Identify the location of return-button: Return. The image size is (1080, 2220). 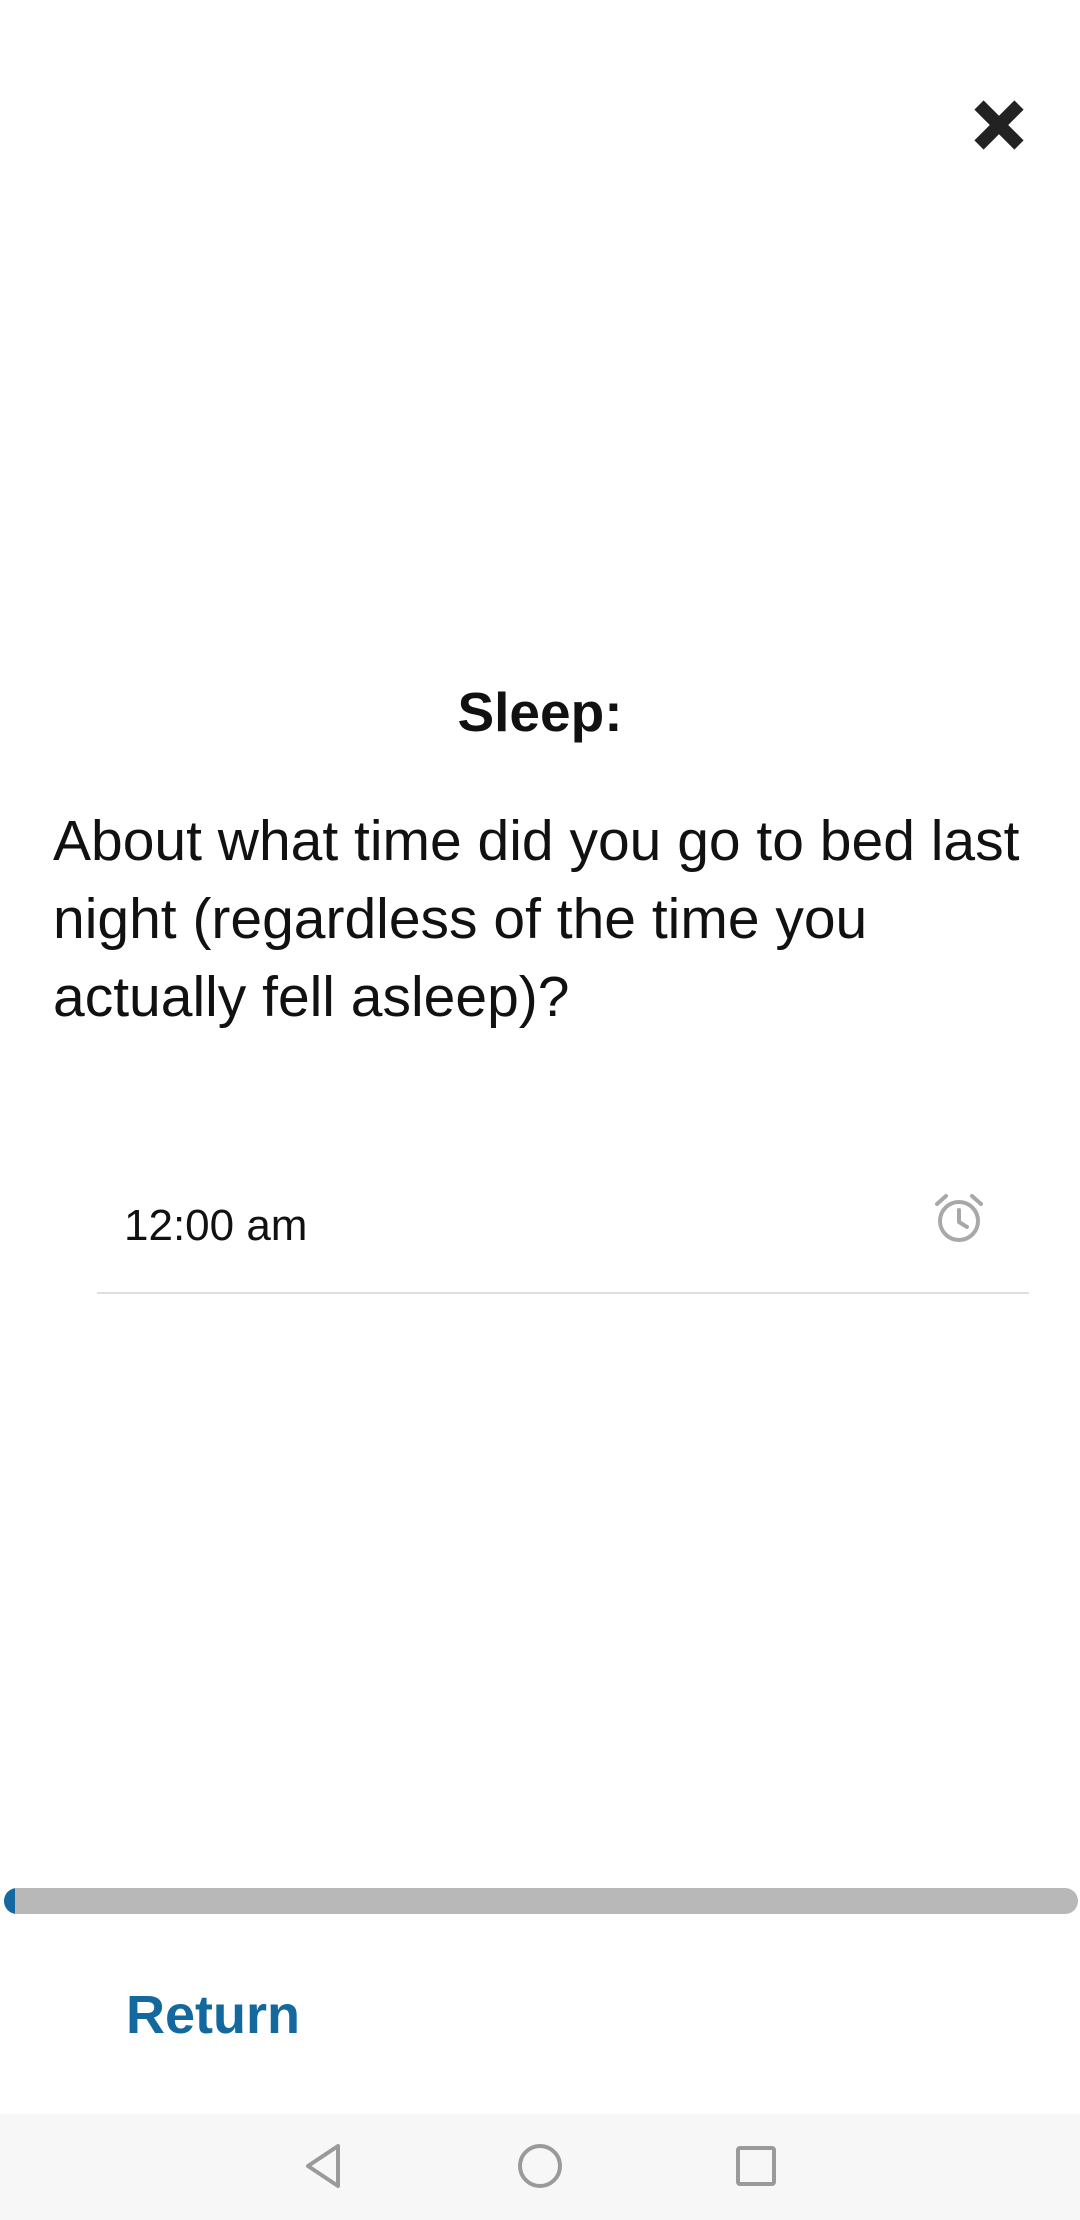
(213, 2015).